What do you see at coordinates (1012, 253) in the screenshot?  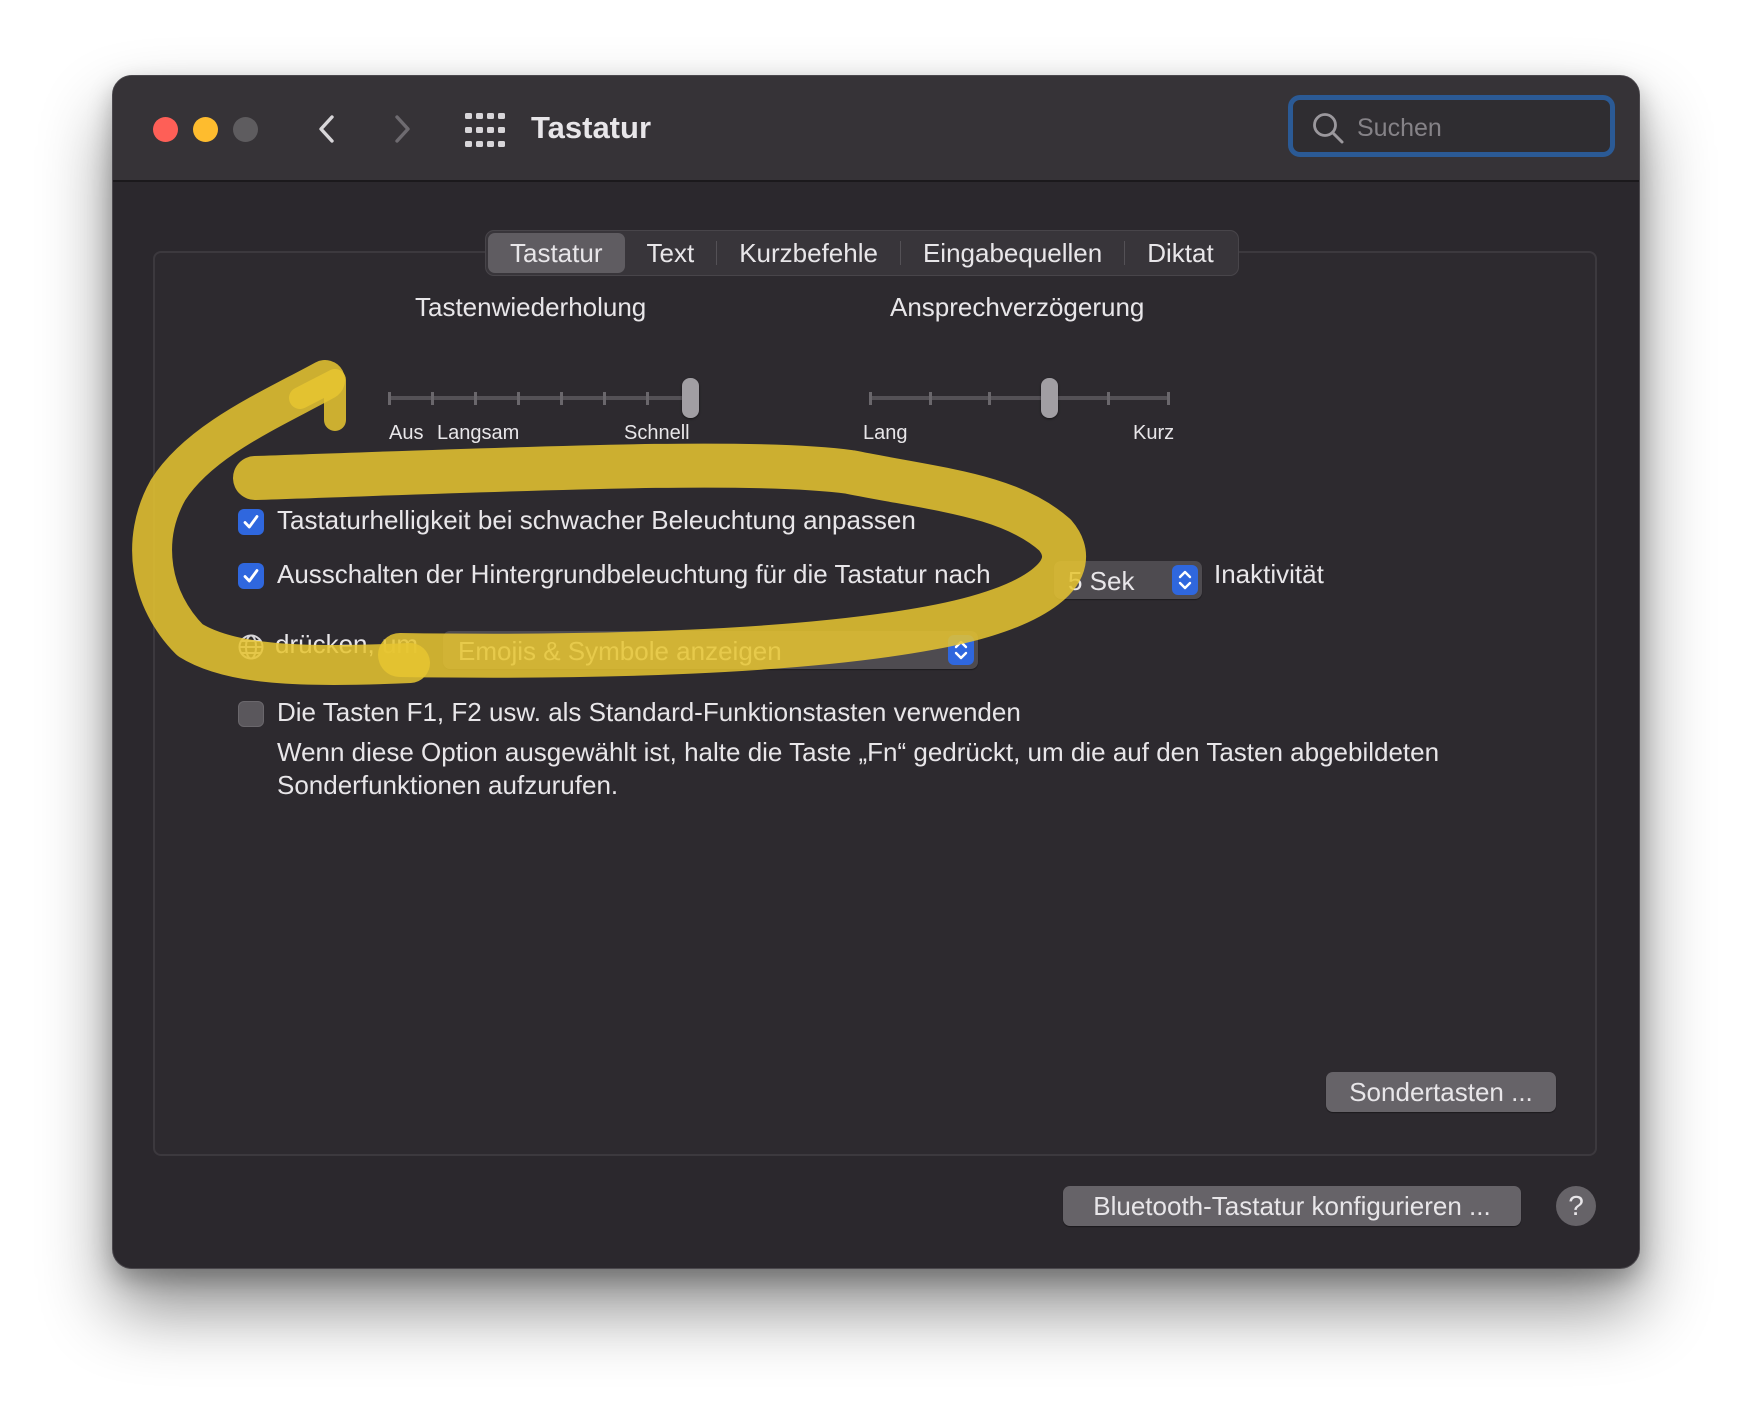 I see `tab-eingabequellen: Eingabequellen` at bounding box center [1012, 253].